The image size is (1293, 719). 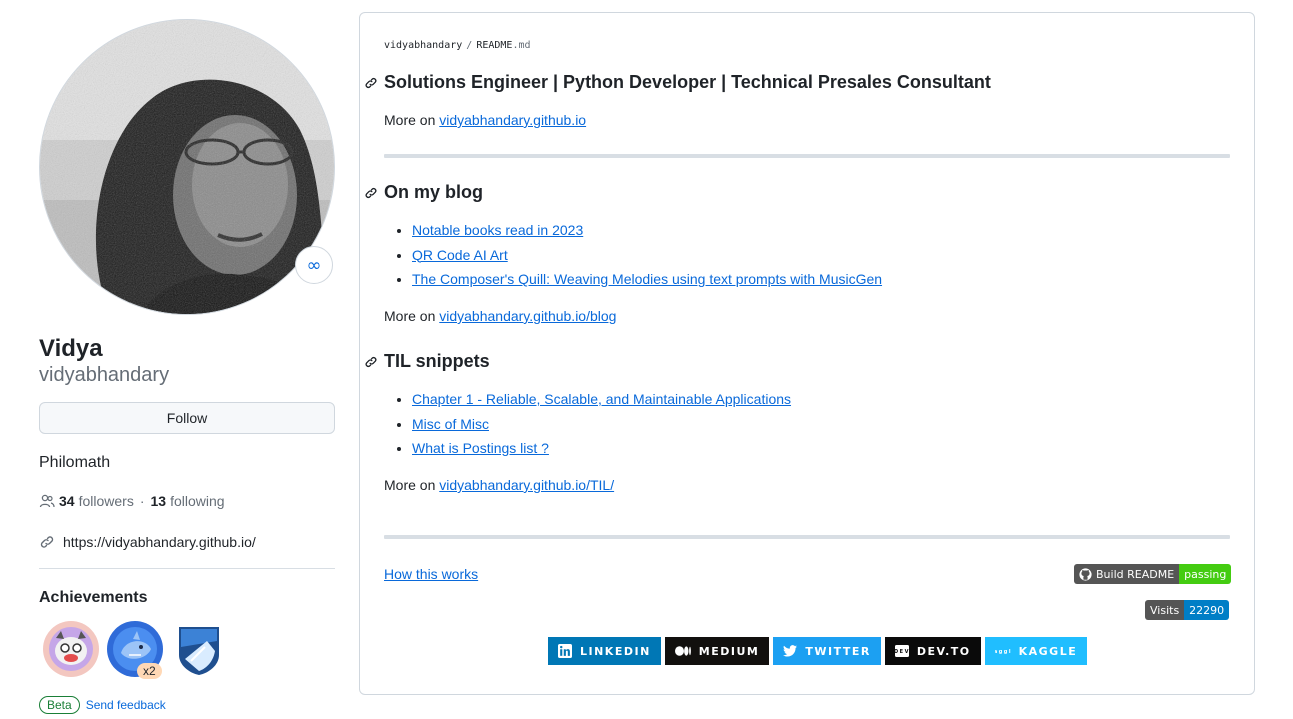 I want to click on devto-icon: DEV, so click(x=901, y=651).